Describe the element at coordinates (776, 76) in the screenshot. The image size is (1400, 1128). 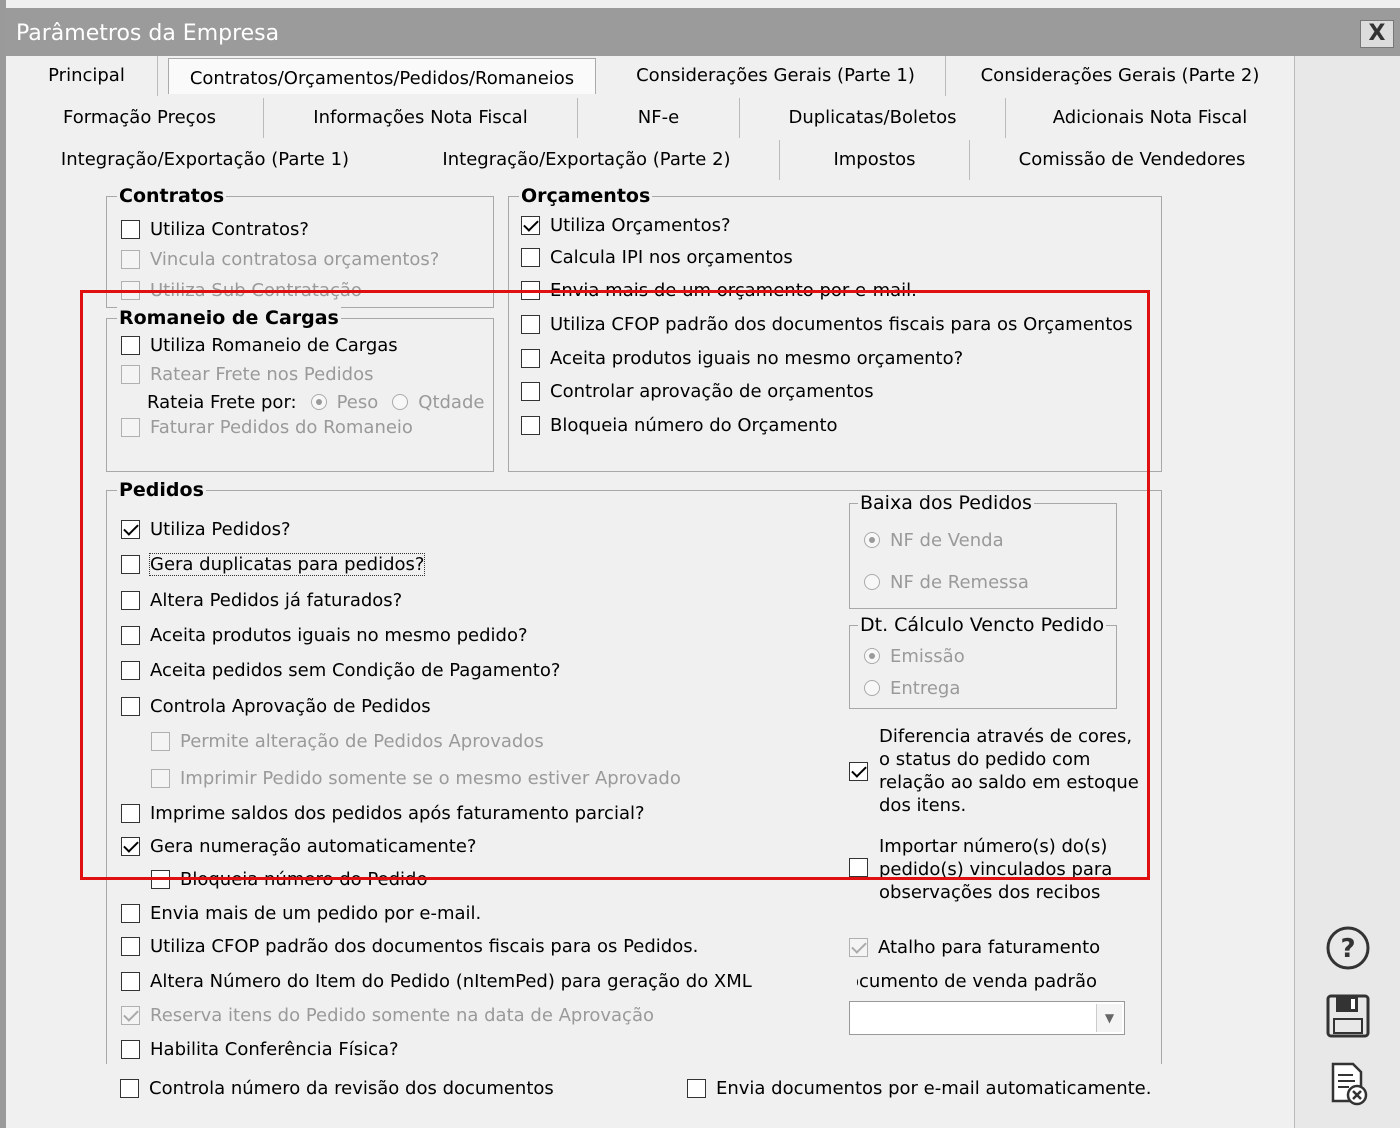
I see `tab-consideracoes-1: Considerações Gerais (Parte 1)` at that location.